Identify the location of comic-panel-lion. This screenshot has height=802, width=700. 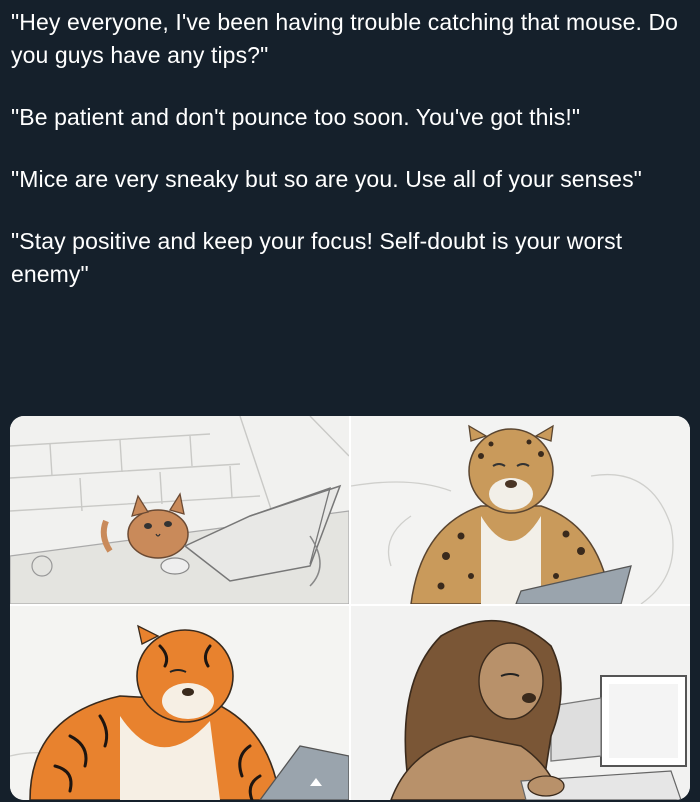
(520, 703).